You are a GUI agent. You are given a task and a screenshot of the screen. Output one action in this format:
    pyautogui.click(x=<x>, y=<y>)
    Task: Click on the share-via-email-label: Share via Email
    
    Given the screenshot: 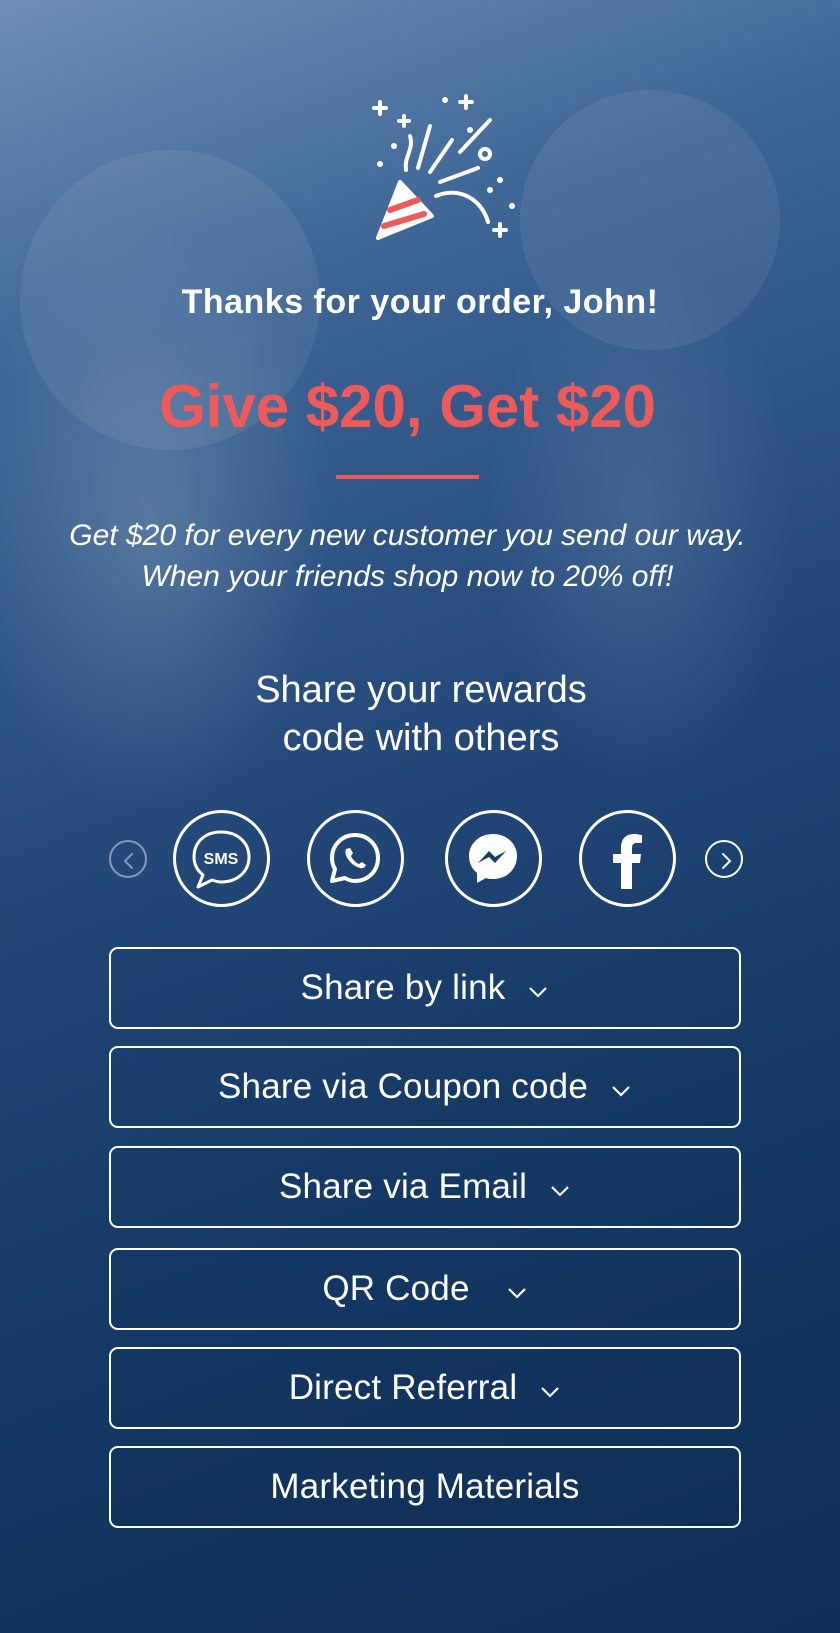 What is the action you would take?
    pyautogui.click(x=403, y=1186)
    